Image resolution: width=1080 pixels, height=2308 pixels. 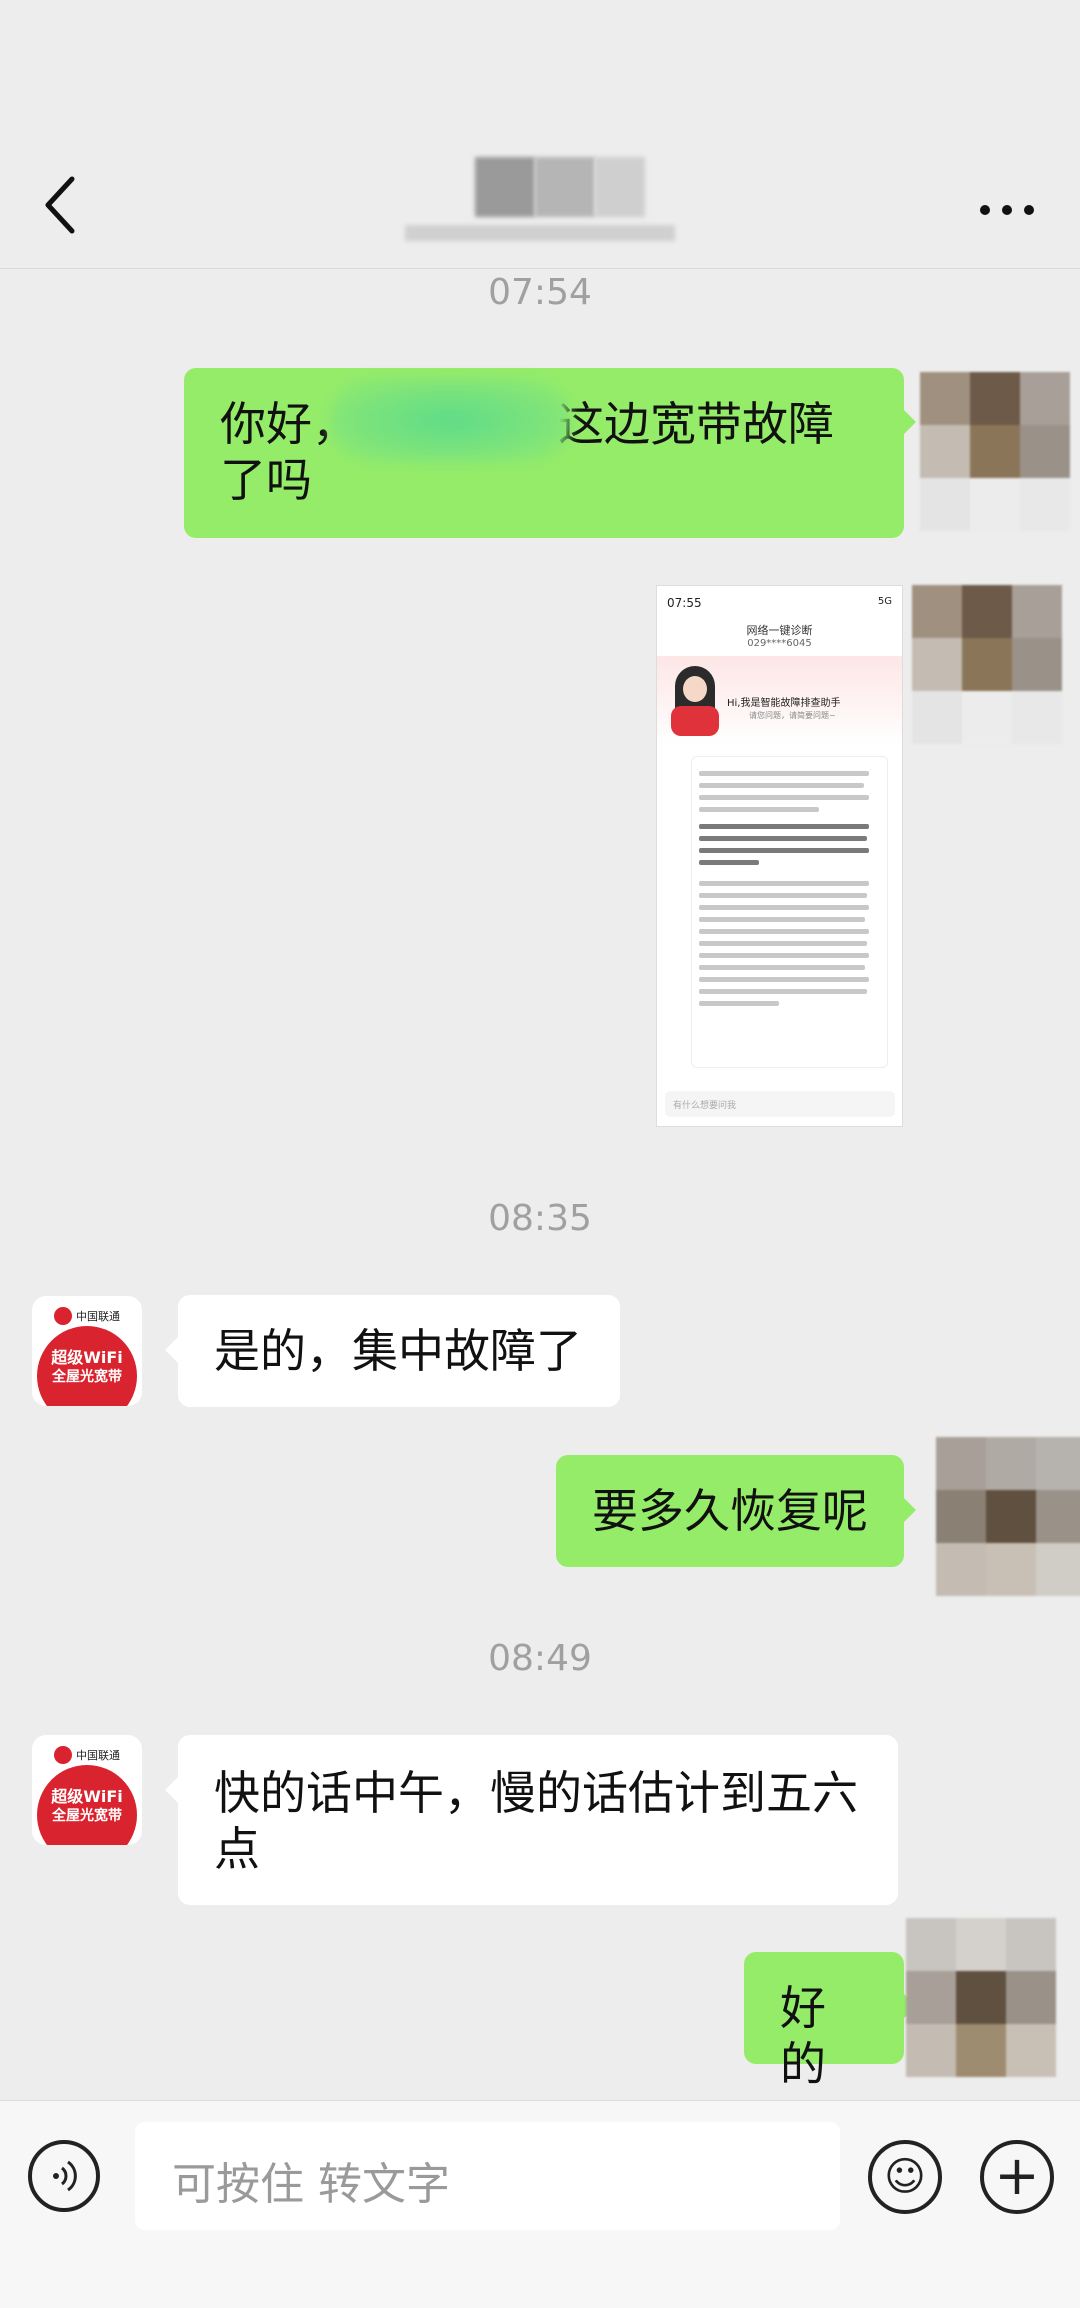 I want to click on screenshot-network: 5G, so click(x=884, y=601).